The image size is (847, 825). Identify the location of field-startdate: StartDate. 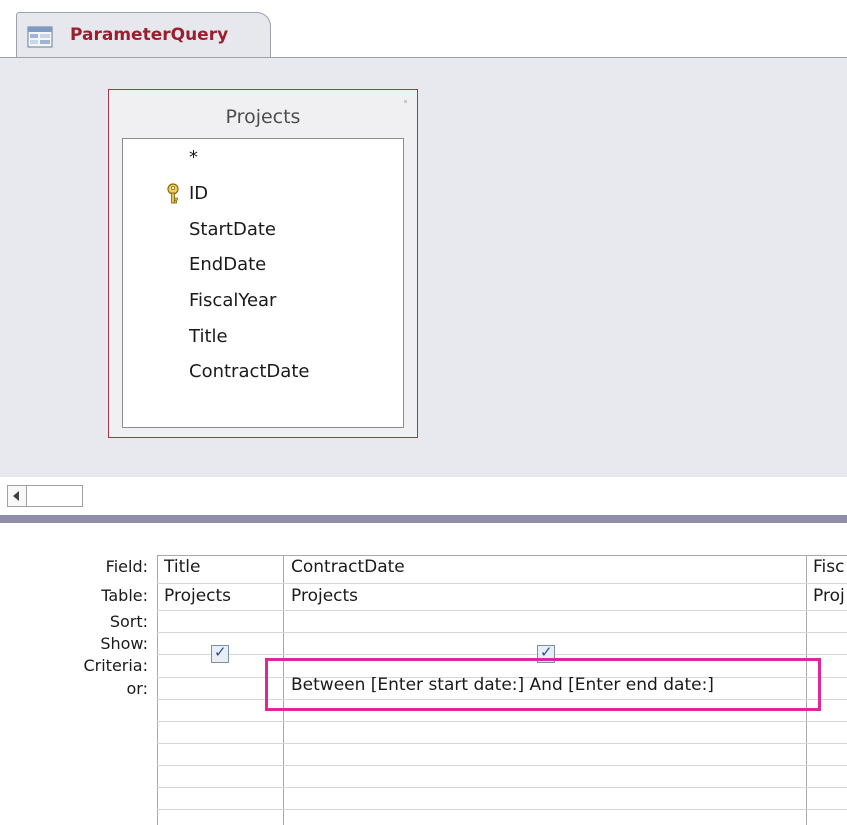
(232, 229).